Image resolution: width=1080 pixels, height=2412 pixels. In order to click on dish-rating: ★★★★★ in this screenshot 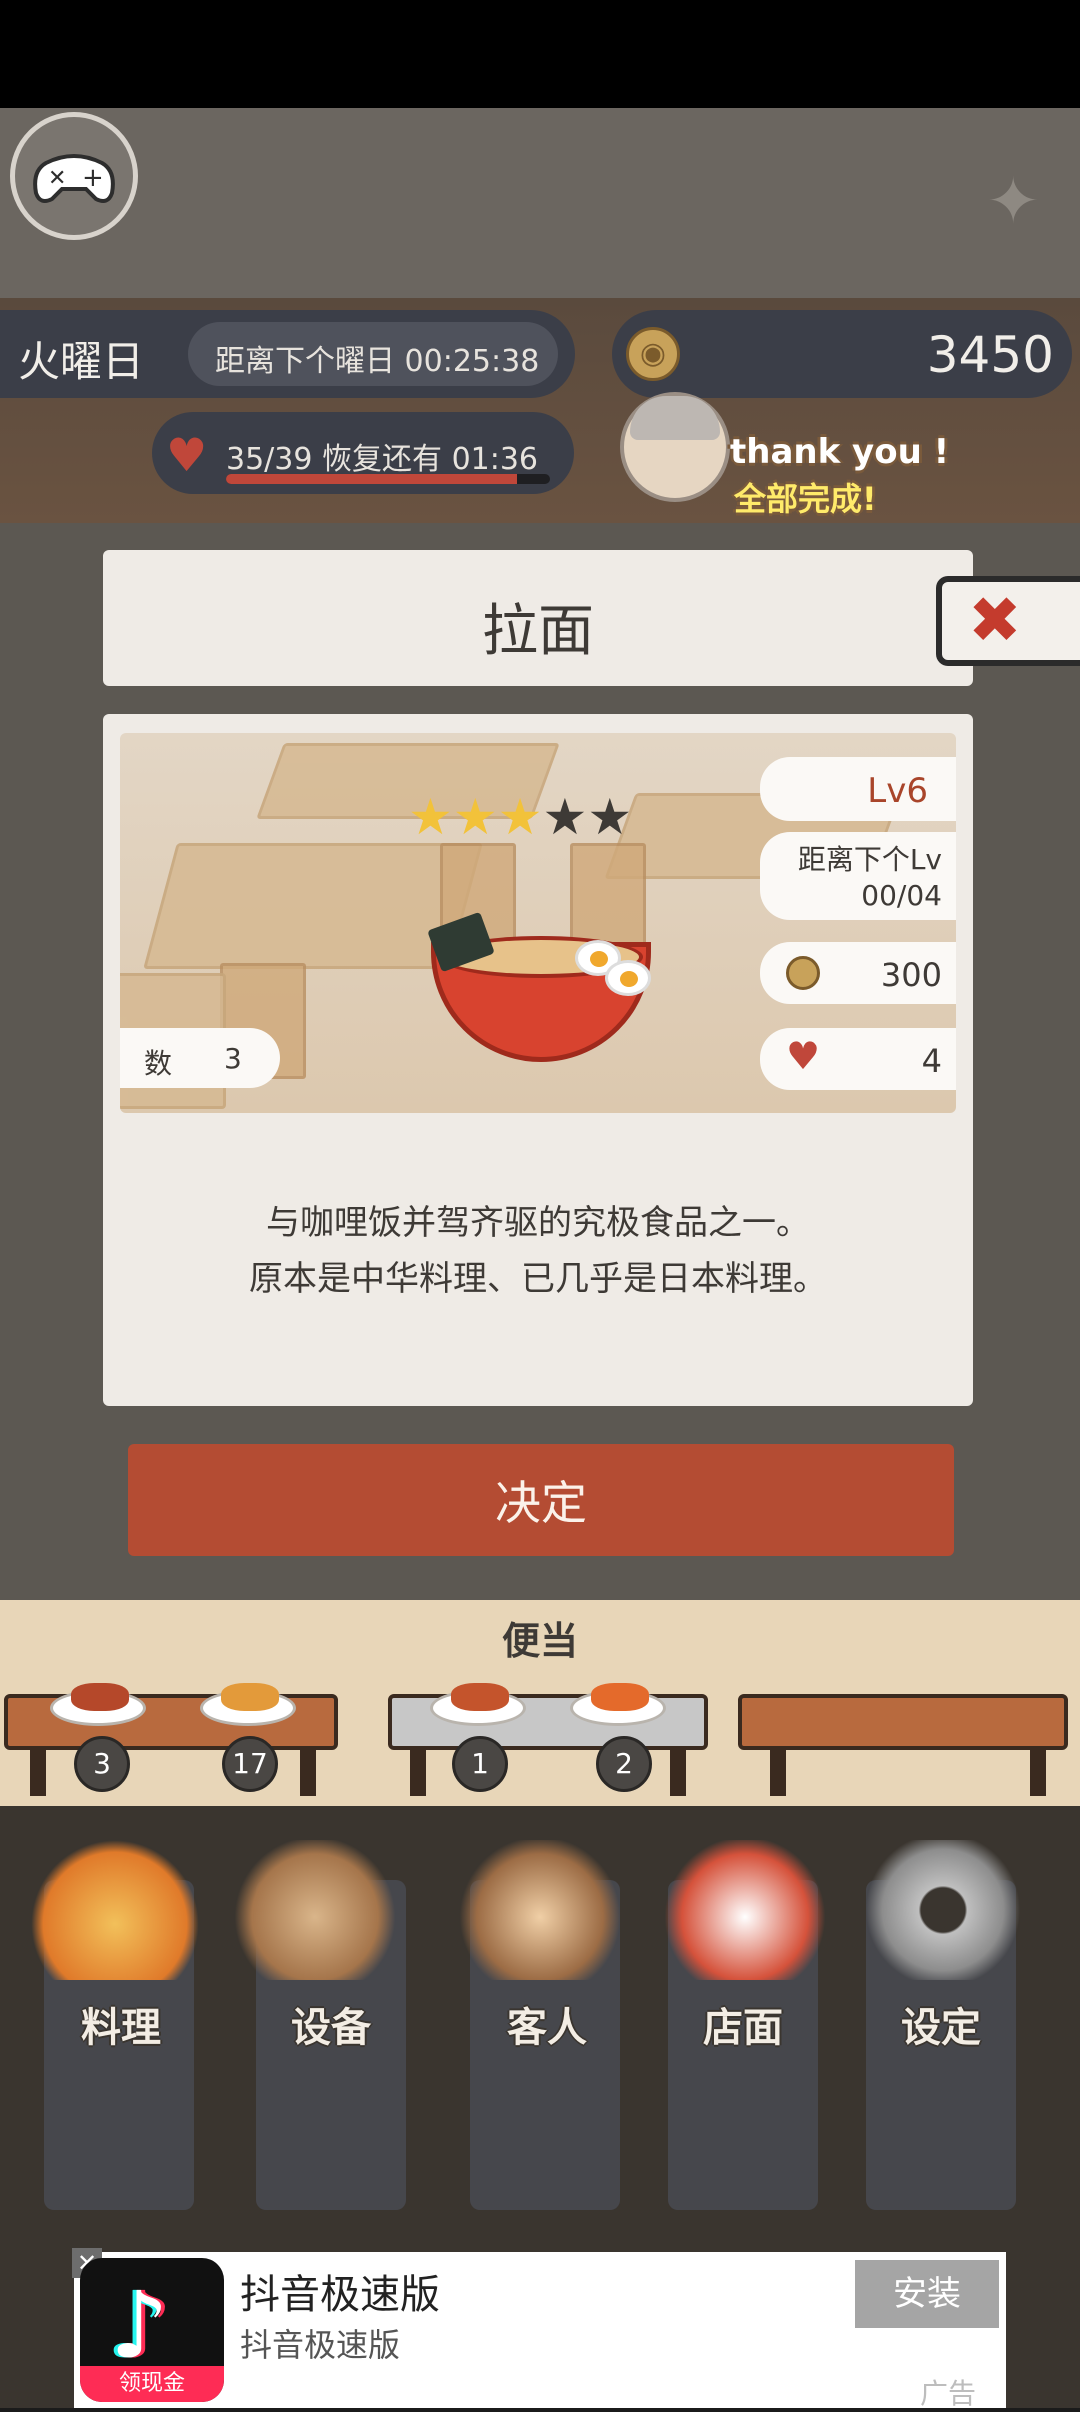, I will do `click(520, 817)`.